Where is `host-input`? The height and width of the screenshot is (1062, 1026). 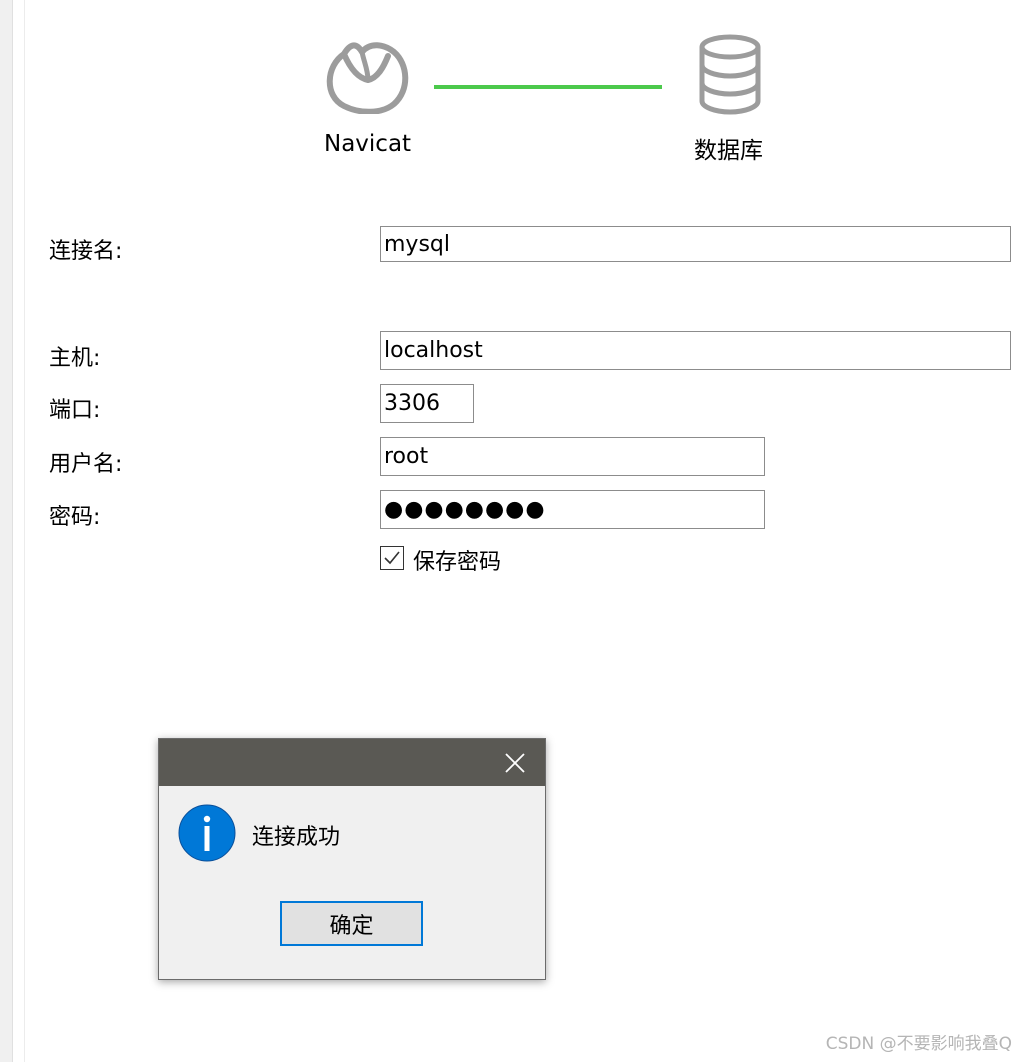 host-input is located at coordinates (695, 350).